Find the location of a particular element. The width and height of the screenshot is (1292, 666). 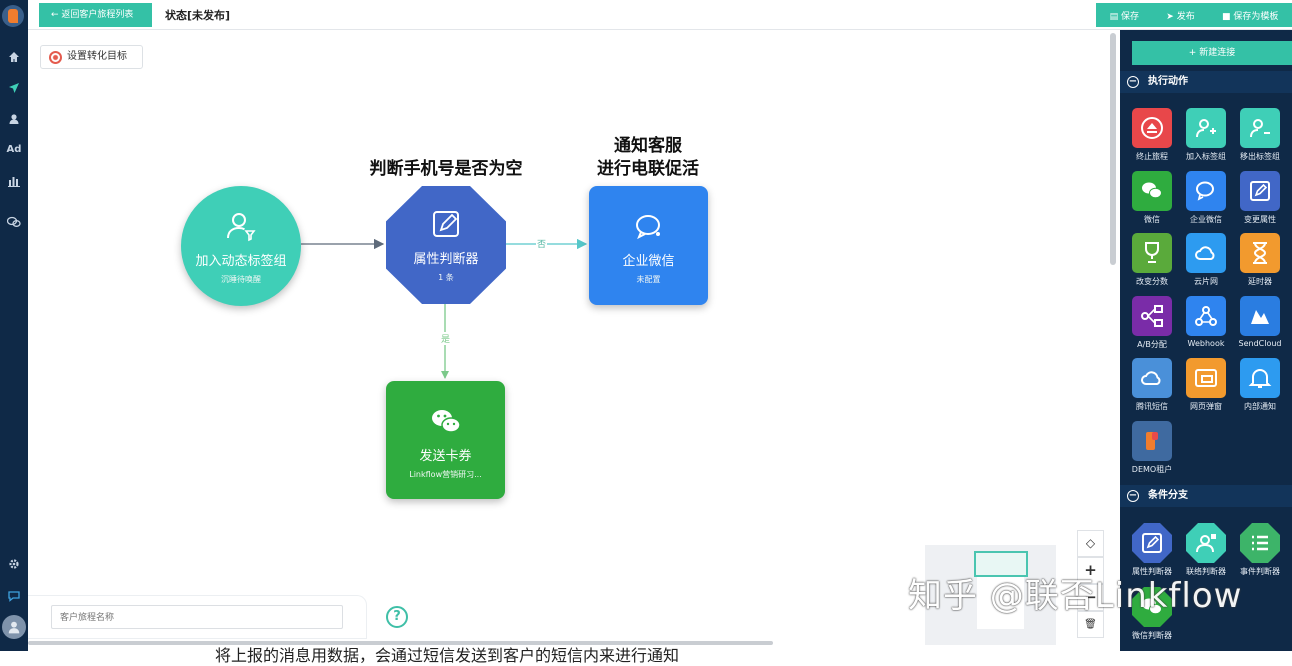

section-header-branches: − 条件分支 is located at coordinates (1206, 496).